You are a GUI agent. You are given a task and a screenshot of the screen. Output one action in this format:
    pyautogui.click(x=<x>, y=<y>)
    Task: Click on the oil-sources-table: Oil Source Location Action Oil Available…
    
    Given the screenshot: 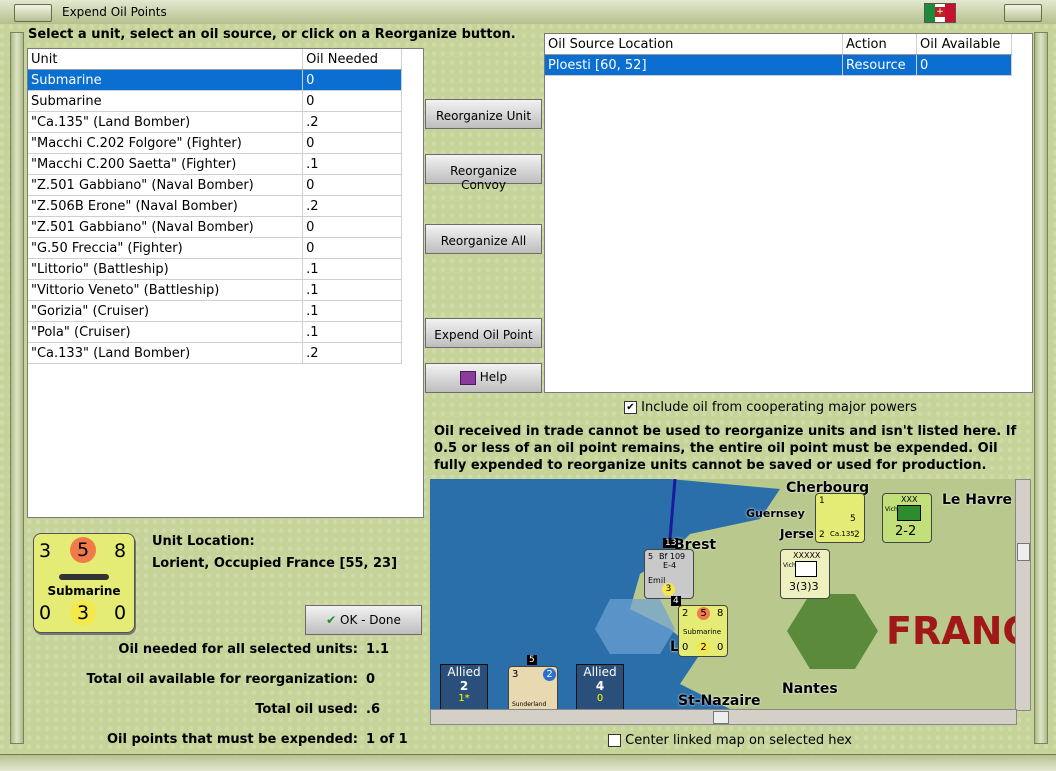 What is the action you would take?
    pyautogui.click(x=778, y=55)
    